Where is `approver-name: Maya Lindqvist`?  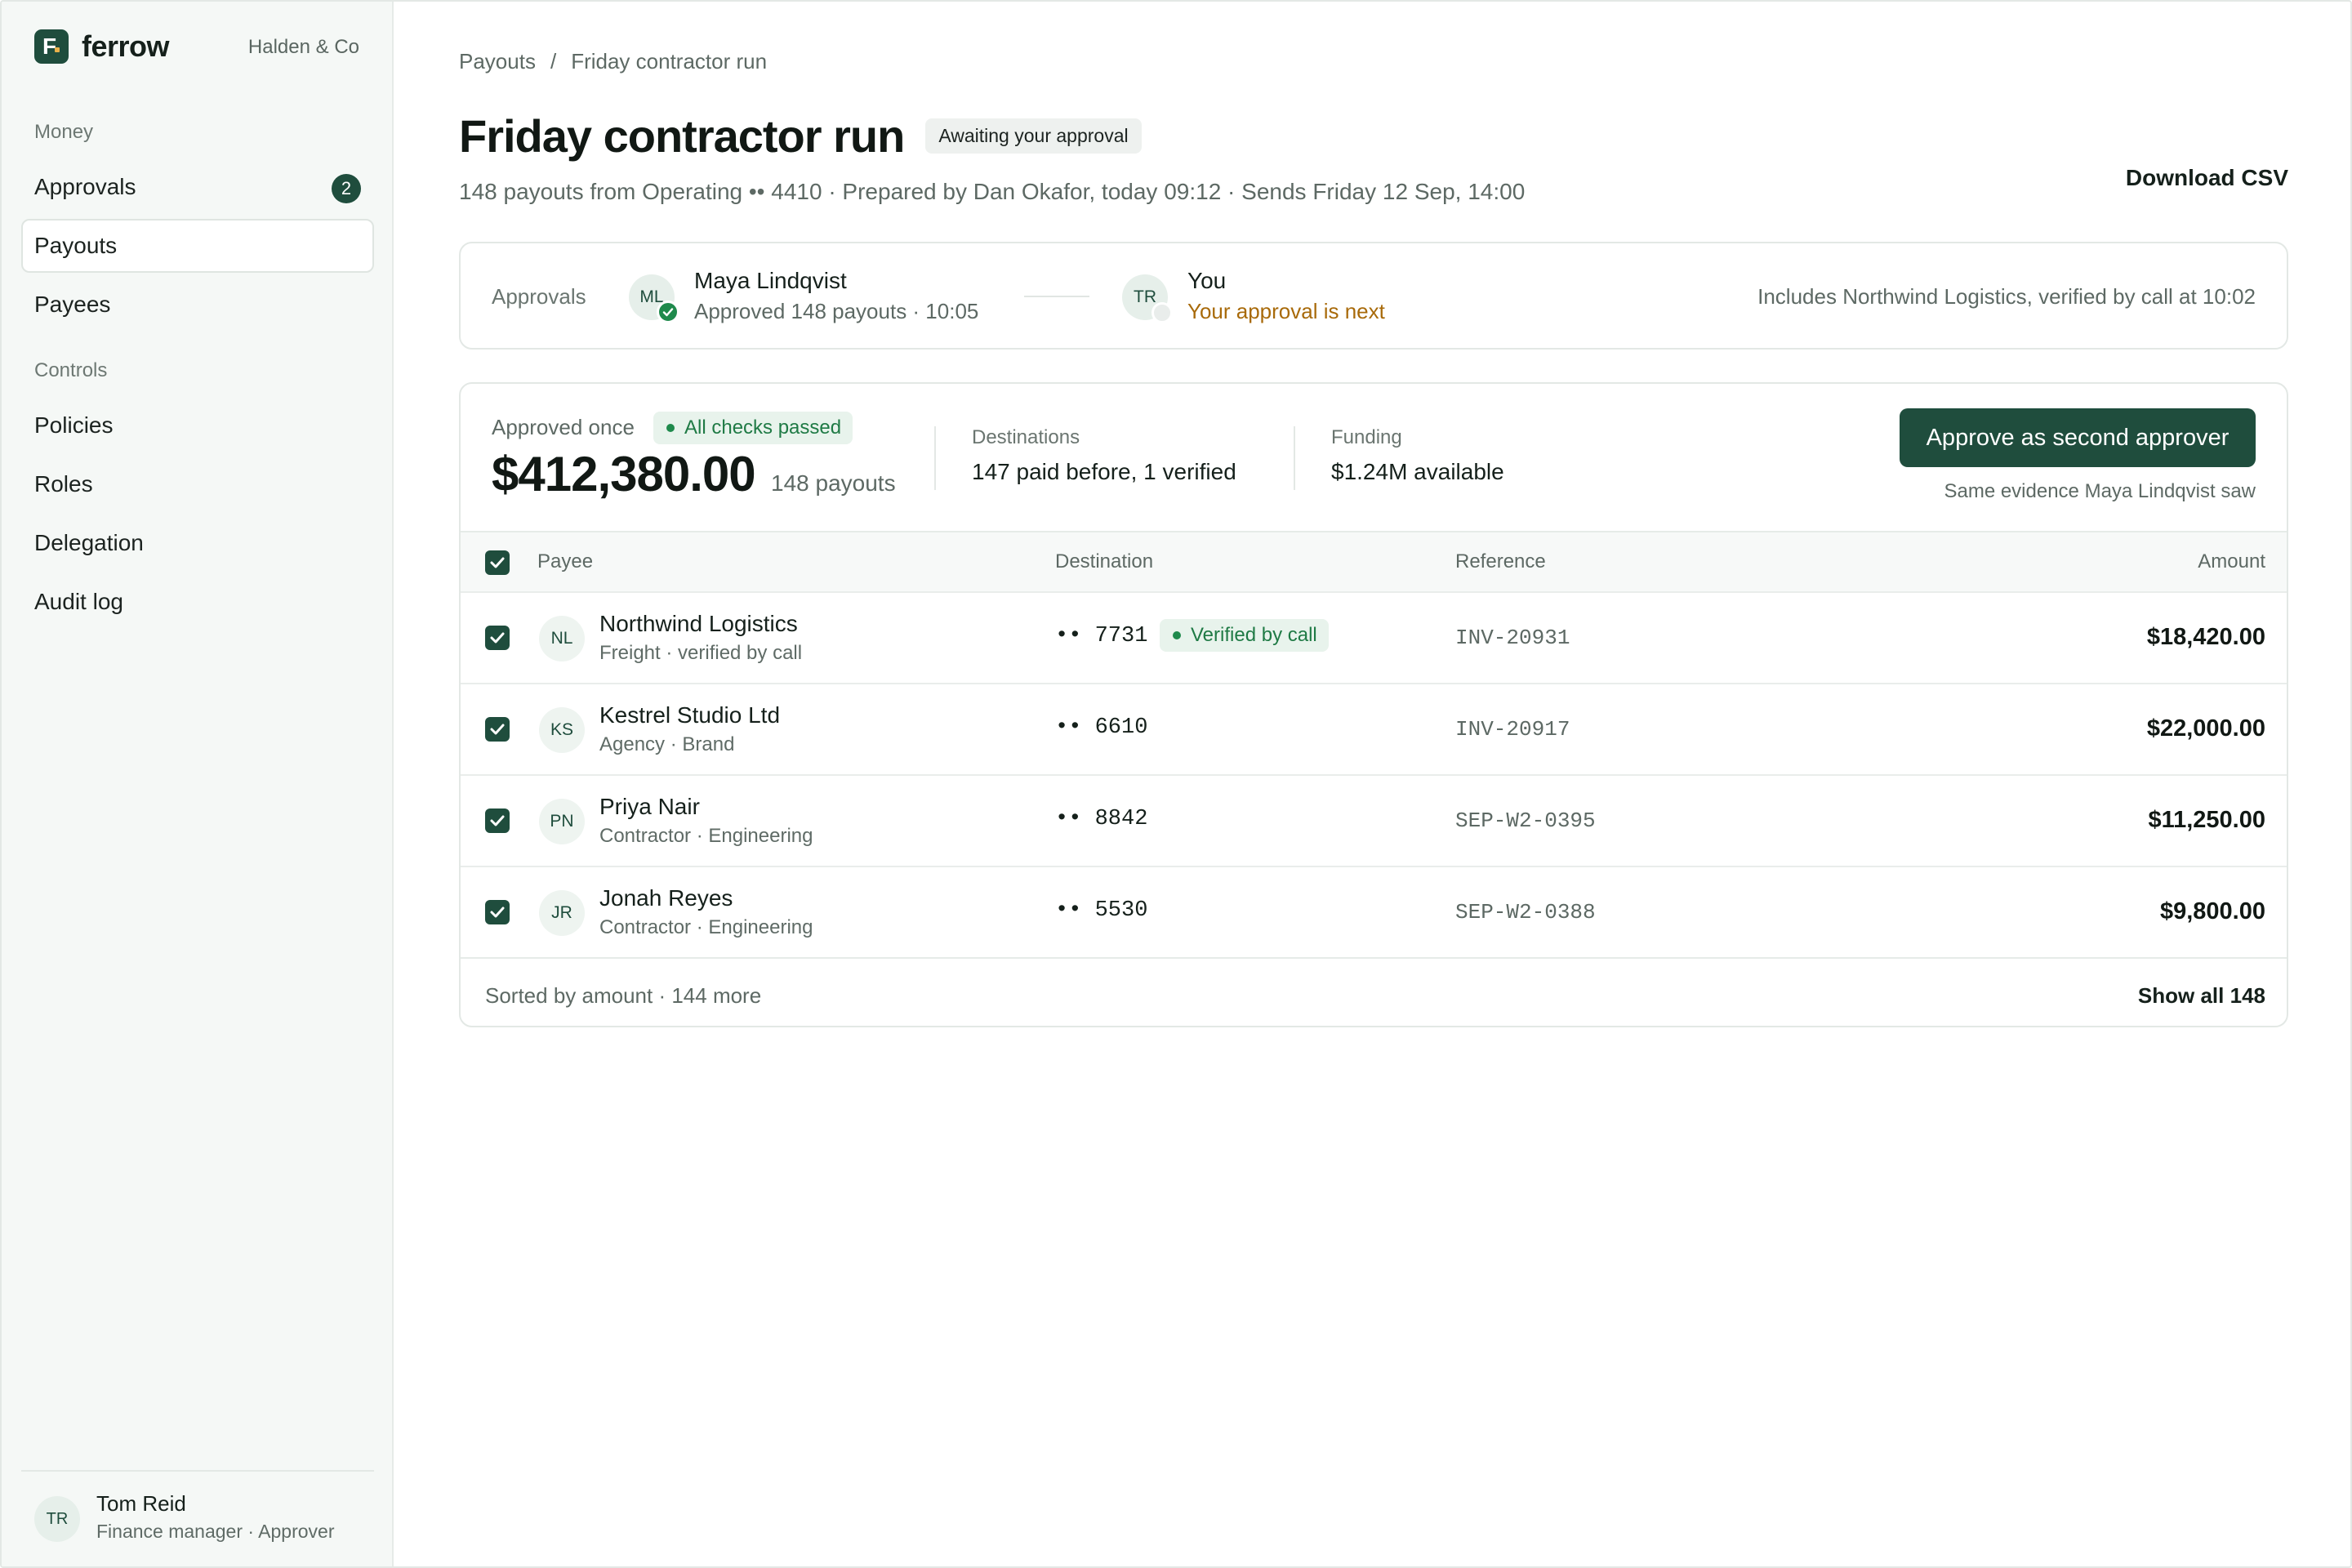 approver-name: Maya Lindqvist is located at coordinates (770, 280).